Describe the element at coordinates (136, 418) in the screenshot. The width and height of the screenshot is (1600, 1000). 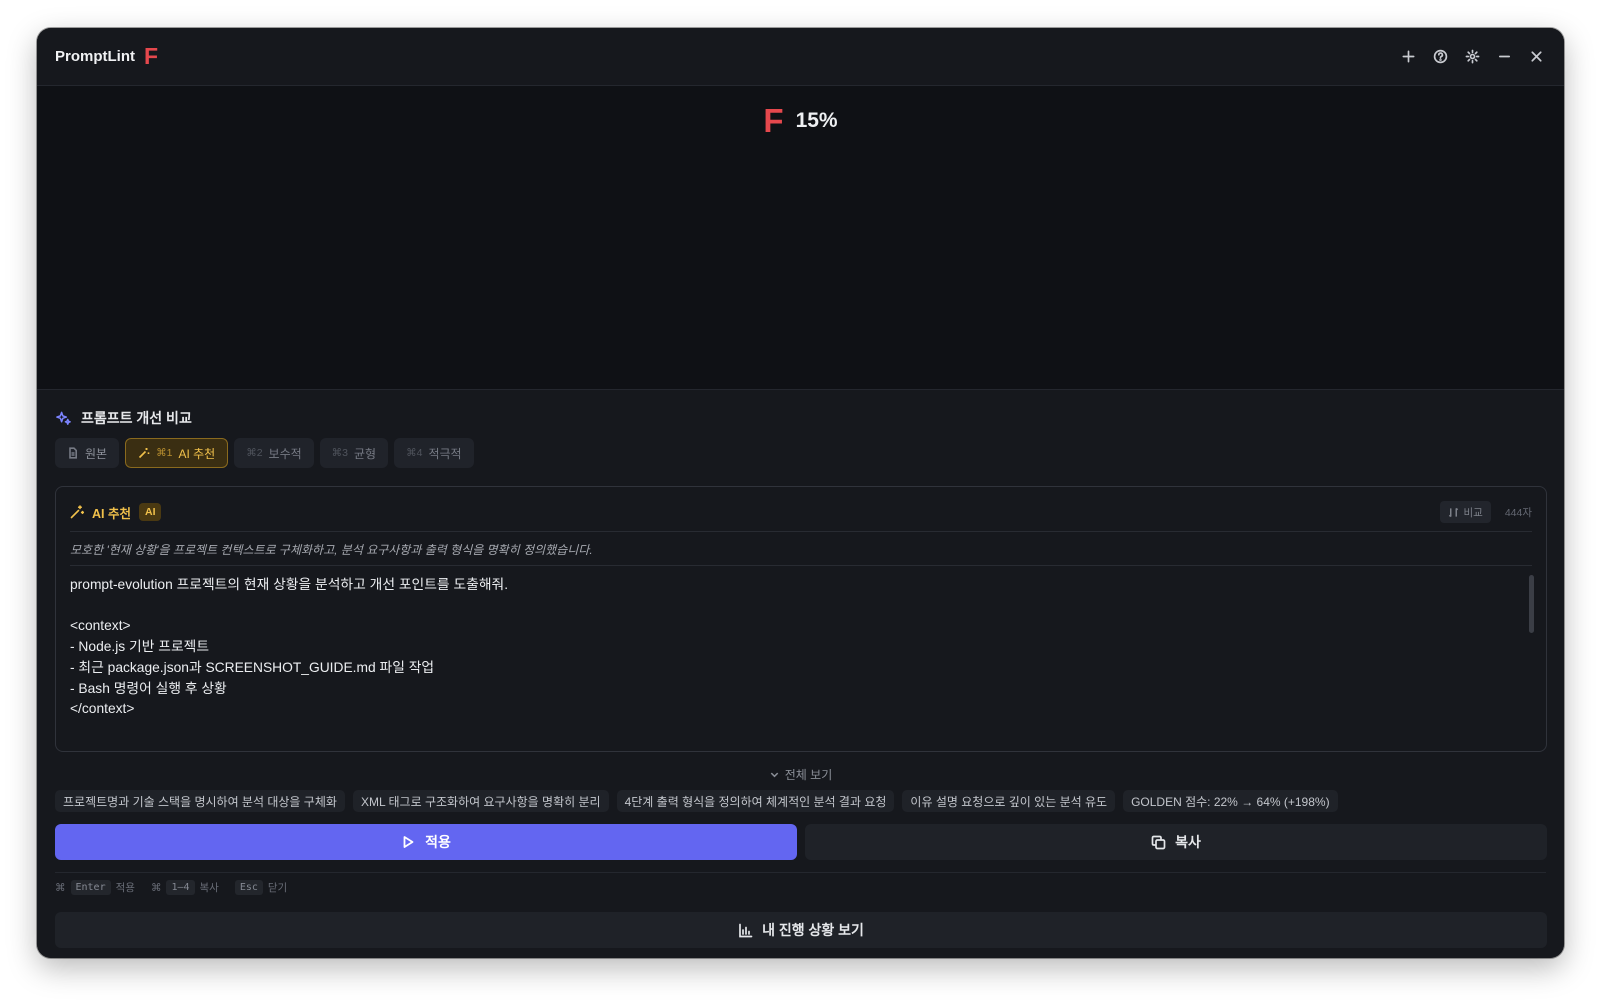
I see `section-title: 프롬프트 개선 비교` at that location.